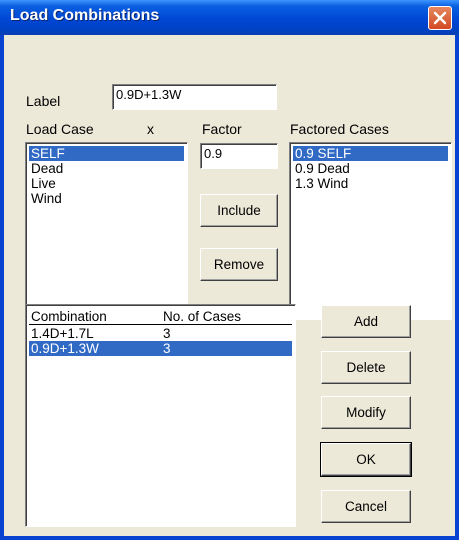 The height and width of the screenshot is (540, 459). I want to click on remove-button: Remove, so click(239, 264).